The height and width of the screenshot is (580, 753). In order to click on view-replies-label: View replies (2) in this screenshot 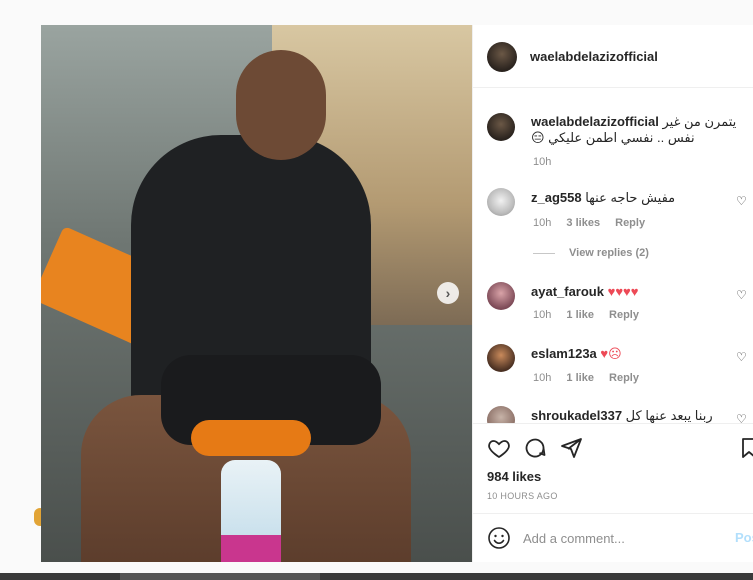, I will do `click(609, 253)`.